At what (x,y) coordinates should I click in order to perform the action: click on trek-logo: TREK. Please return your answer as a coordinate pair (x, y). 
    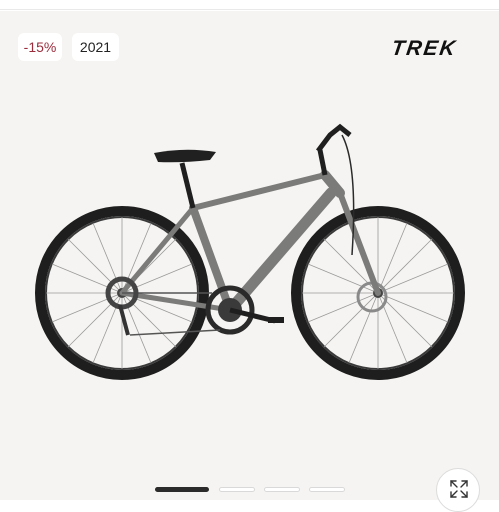
    Looking at the image, I should click on (424, 47).